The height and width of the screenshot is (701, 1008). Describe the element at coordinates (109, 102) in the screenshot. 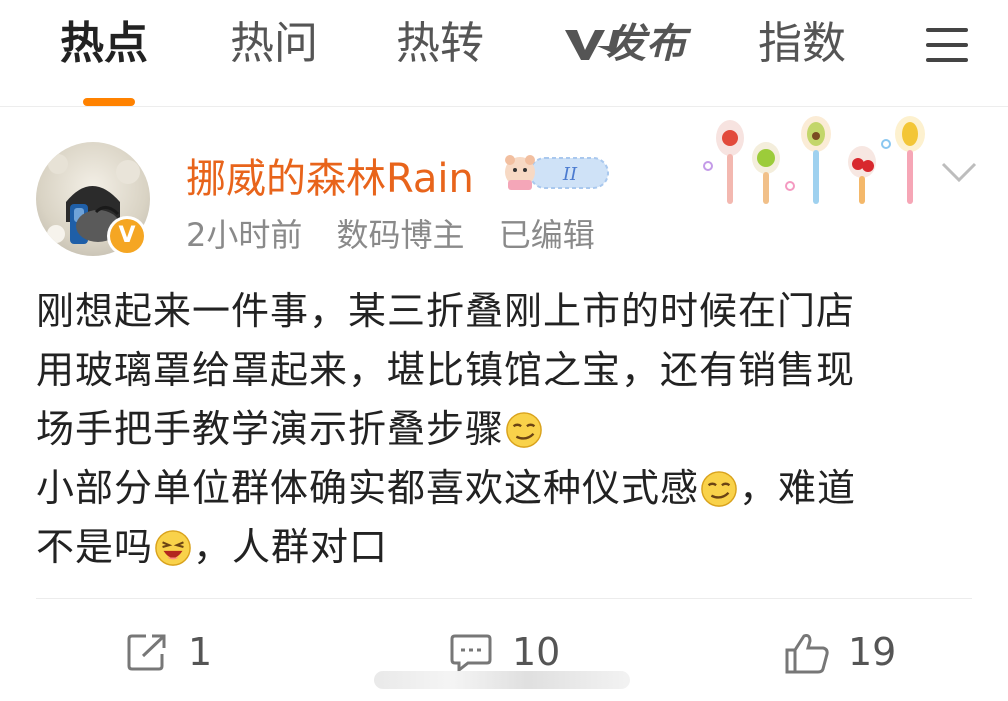

I see `active-tab-indicator` at that location.